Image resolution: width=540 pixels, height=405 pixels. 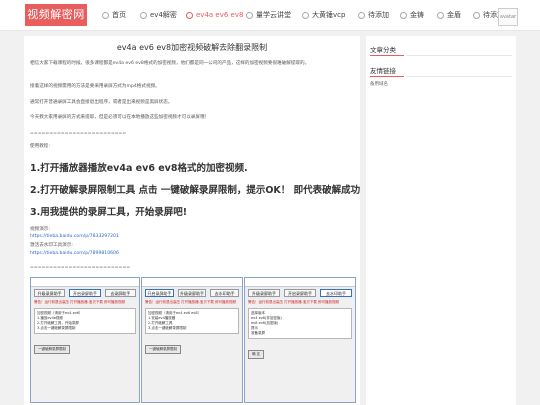 I want to click on step-2: 2.打开破解录屏限制工具 点击 一键破解录屏限制，提示OK！ 即代表破解成功!, so click(x=195, y=190).